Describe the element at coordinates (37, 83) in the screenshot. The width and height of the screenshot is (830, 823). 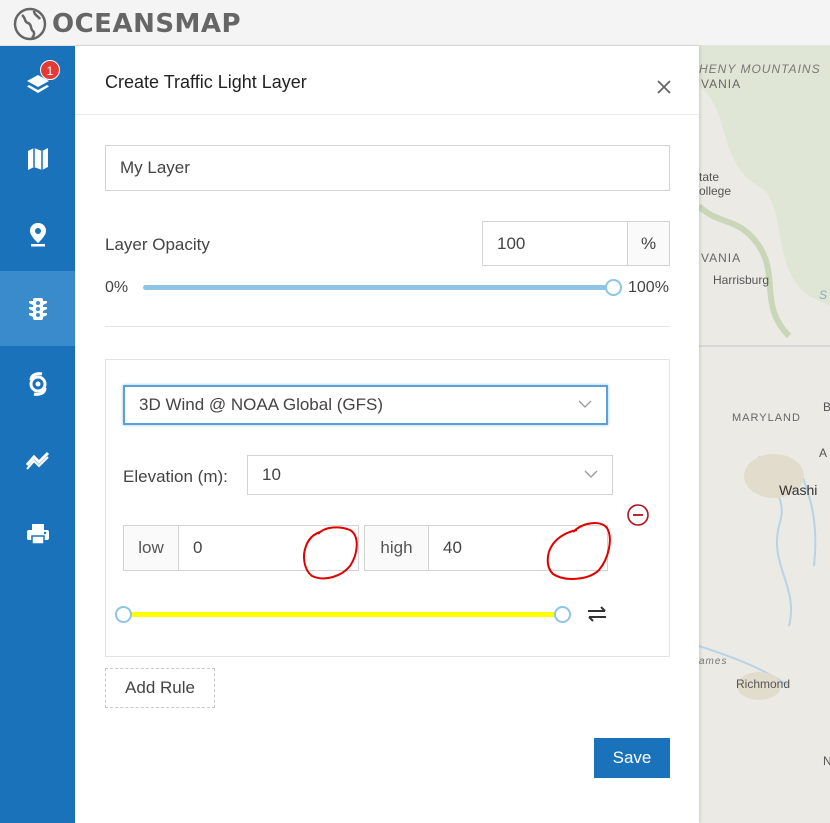
I see `sidebar-item-layers: 1` at that location.